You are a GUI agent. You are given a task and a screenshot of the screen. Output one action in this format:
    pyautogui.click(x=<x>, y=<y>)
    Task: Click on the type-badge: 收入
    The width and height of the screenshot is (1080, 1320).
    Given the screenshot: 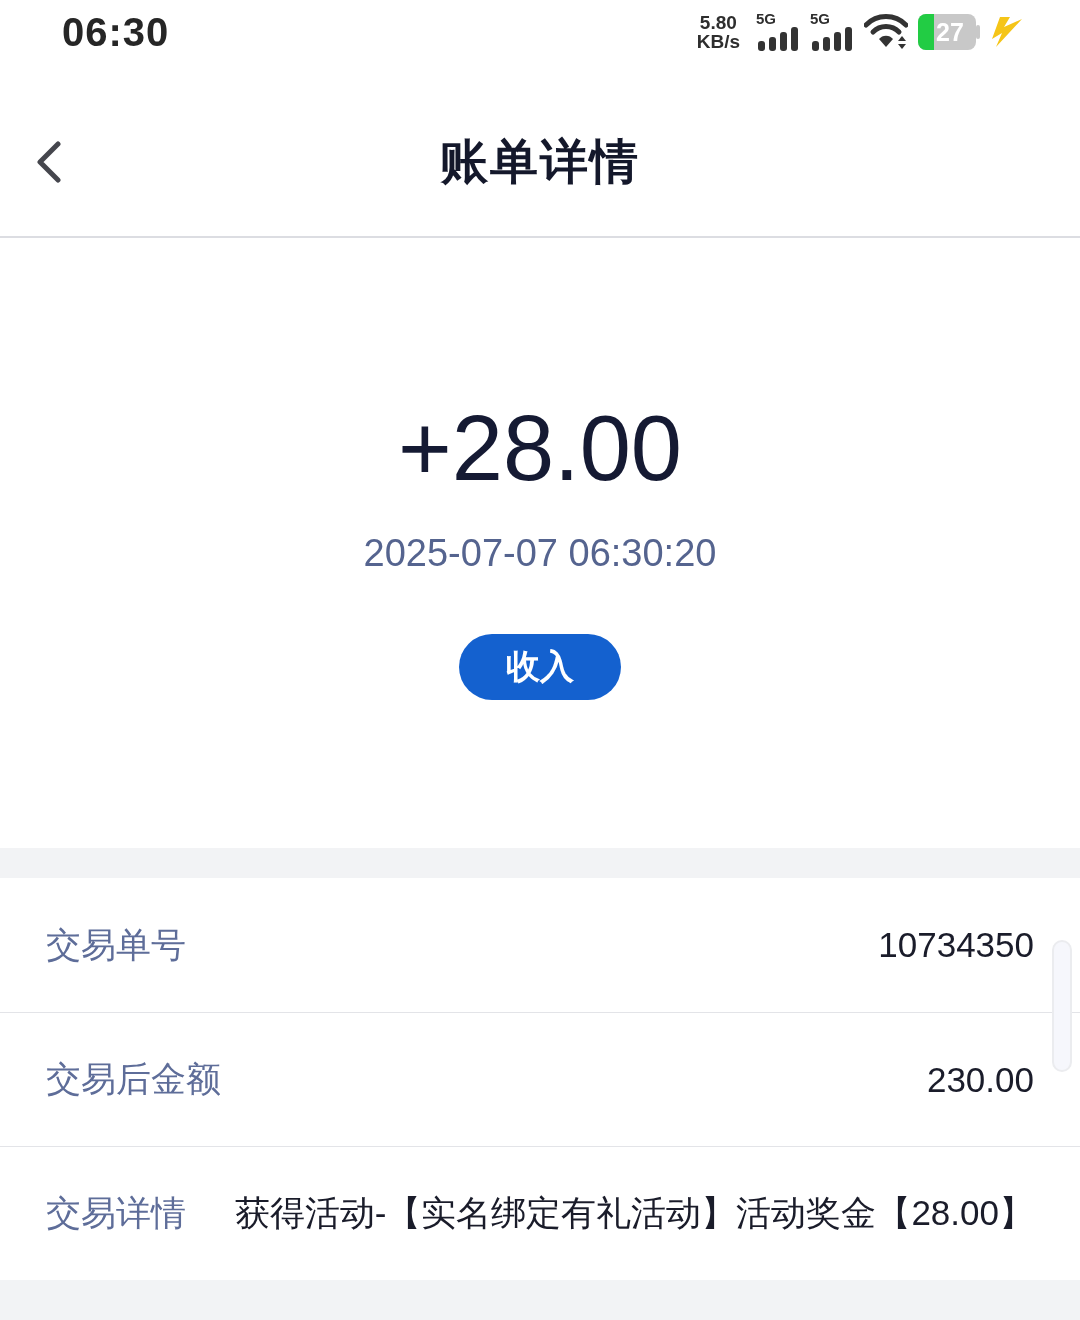 What is the action you would take?
    pyautogui.click(x=540, y=667)
    